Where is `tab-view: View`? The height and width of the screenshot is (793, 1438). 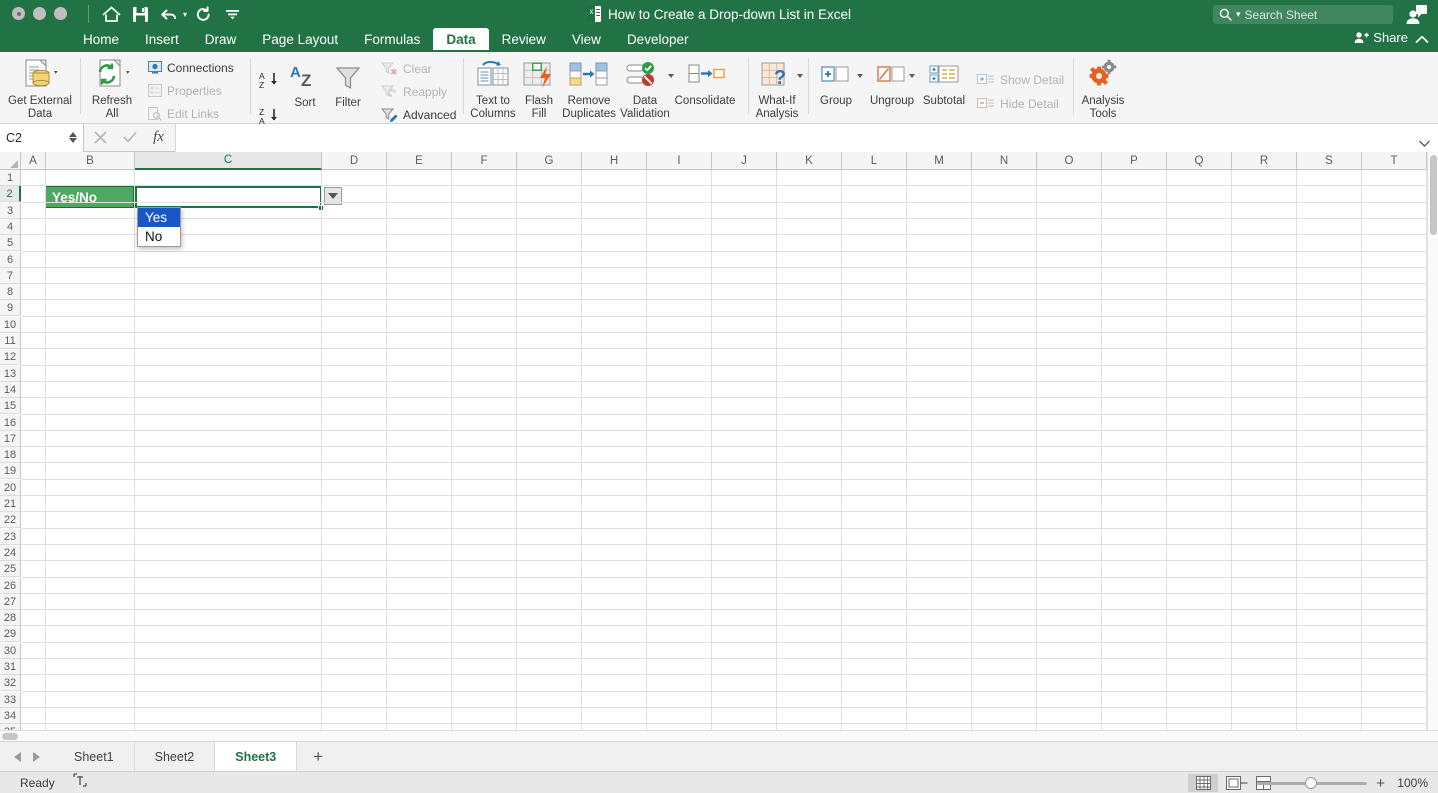 tab-view: View is located at coordinates (586, 39).